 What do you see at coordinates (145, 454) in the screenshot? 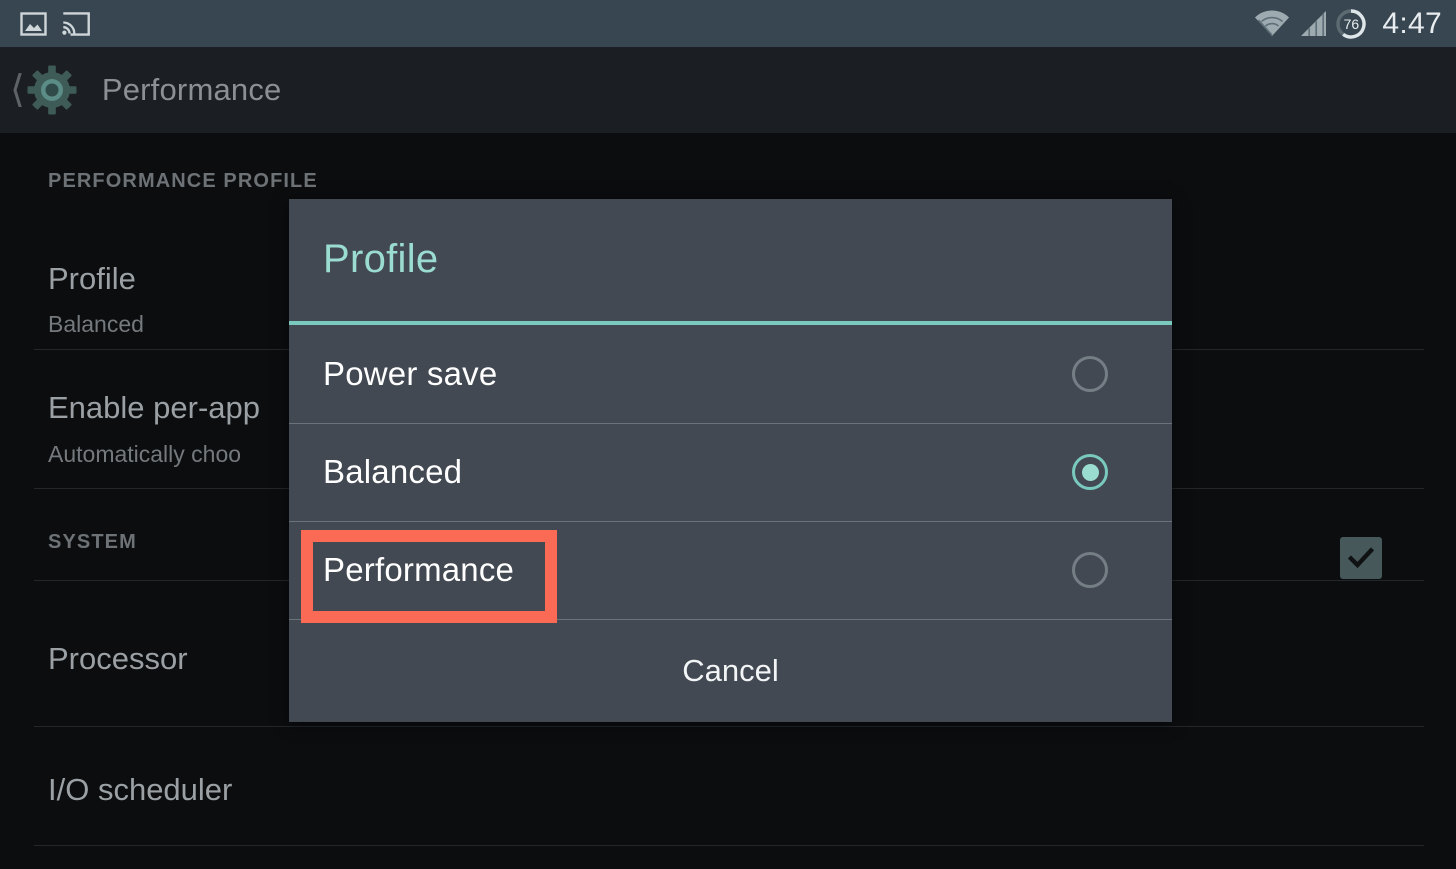
I see `row-subtitle-enable-per-app: Automatically choo` at bounding box center [145, 454].